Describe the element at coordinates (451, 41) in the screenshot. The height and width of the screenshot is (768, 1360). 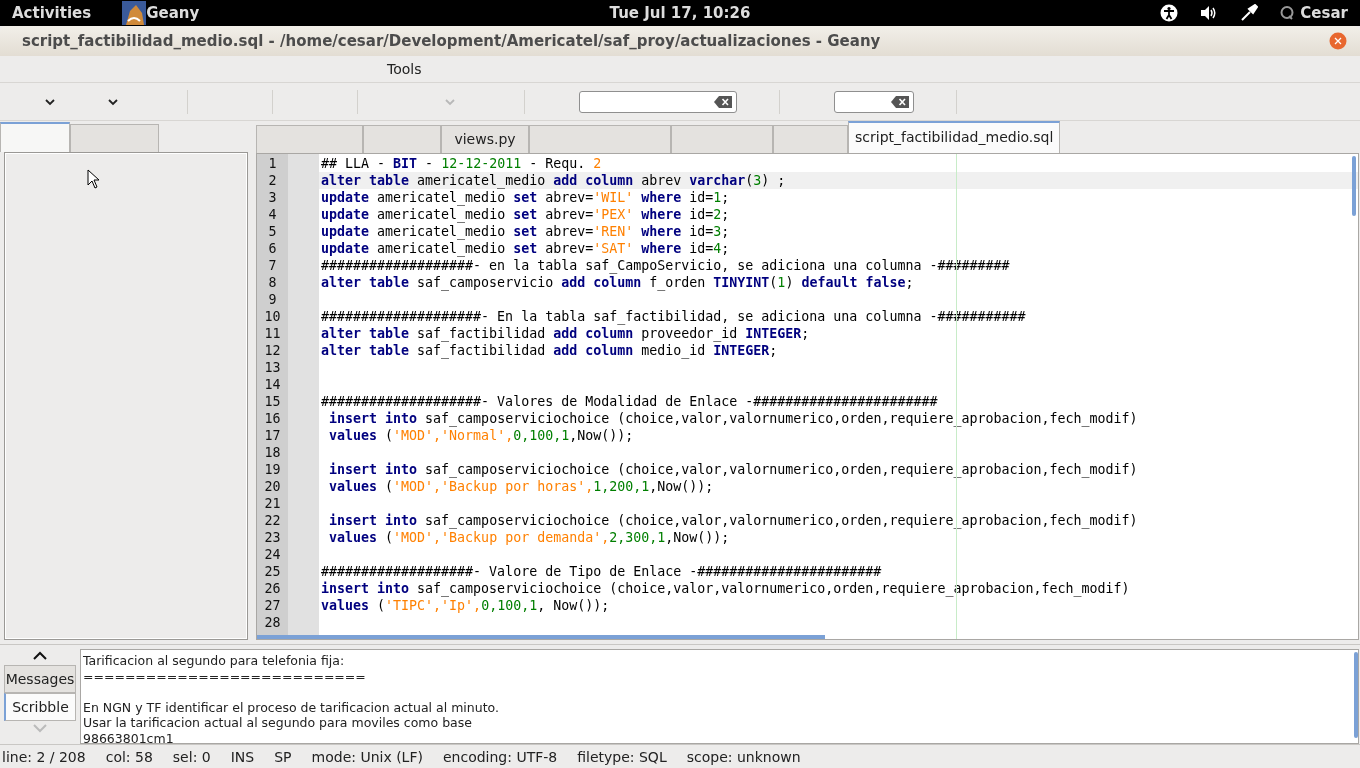
I see `window-title: script_factibilidad_medio.sql - /home/cesar/Development/Americatel/saf_proy/actualizaciones - Geany` at that location.